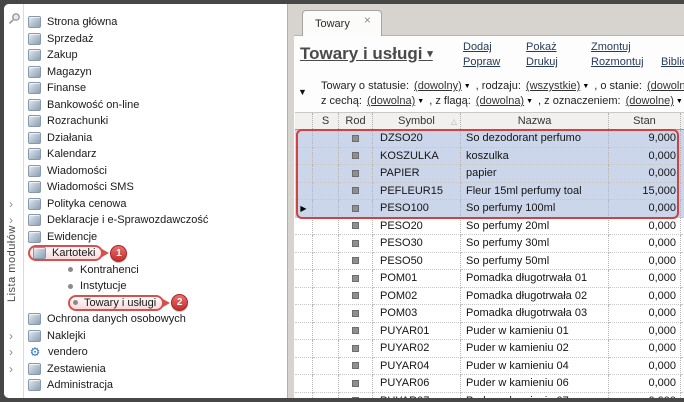 This screenshot has height=402, width=684. Describe the element at coordinates (34, 104) in the screenshot. I see `banking-icon` at that location.